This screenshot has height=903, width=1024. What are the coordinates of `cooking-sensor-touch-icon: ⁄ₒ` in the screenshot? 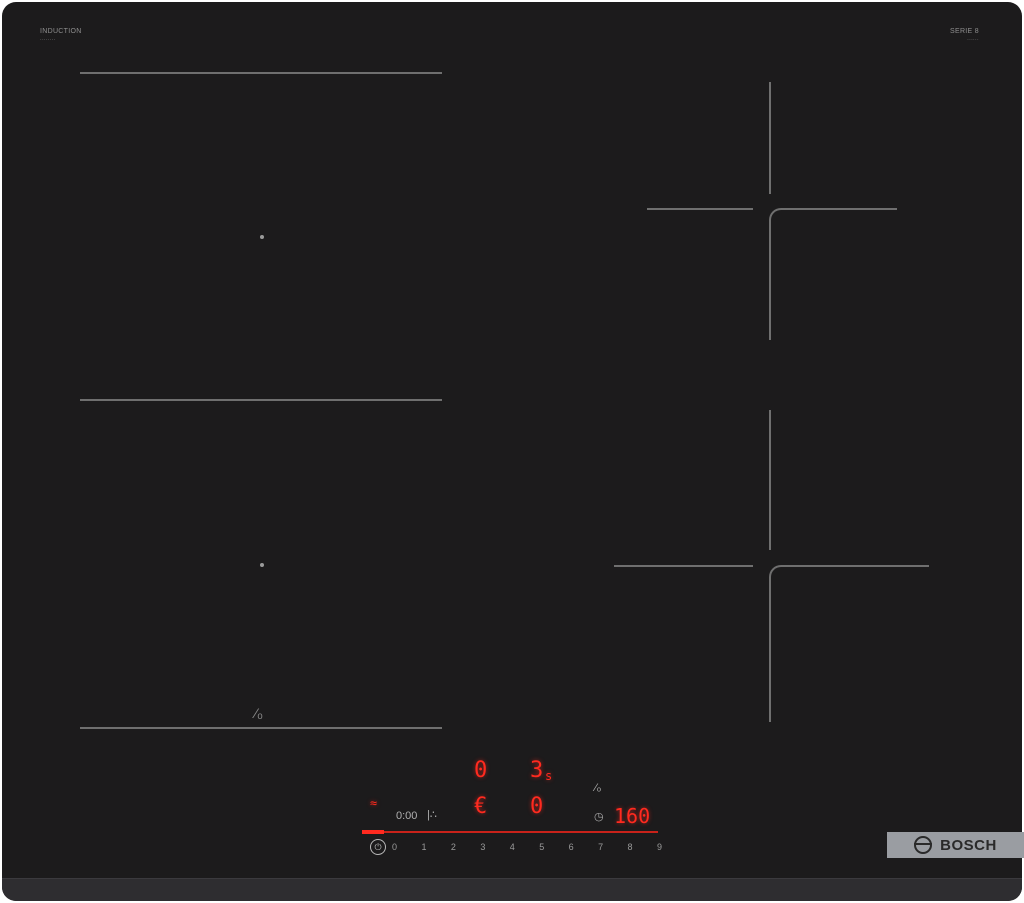 It's located at (598, 788).